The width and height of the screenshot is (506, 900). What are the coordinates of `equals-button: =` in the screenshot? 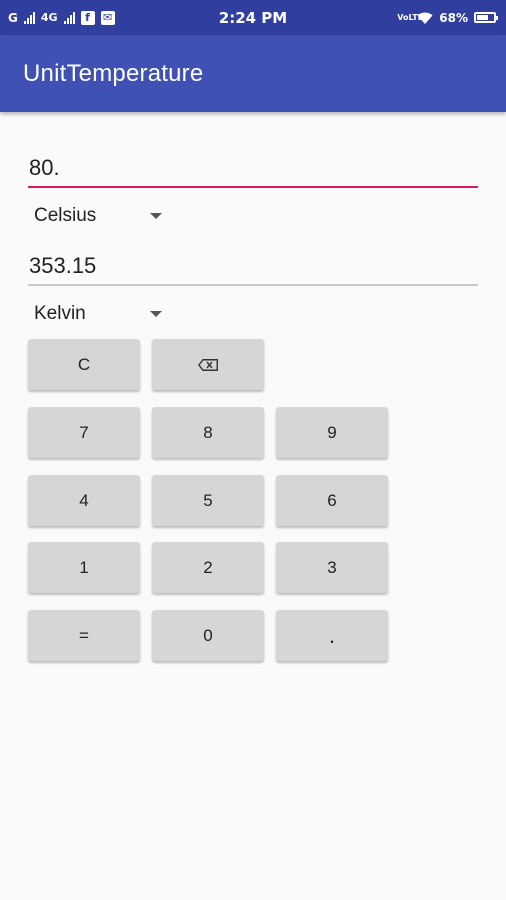 It's located at (84, 635).